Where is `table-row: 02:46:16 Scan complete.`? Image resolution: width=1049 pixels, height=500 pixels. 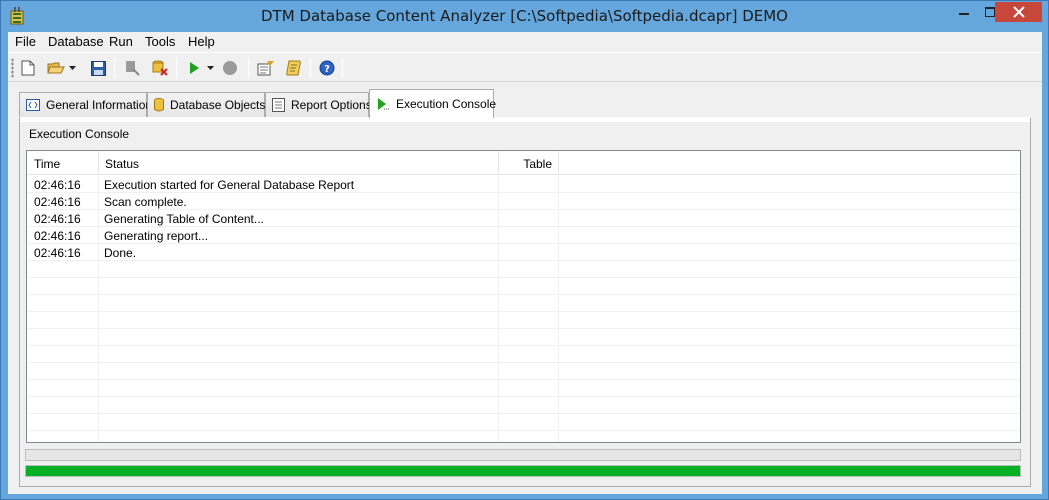
table-row: 02:46:16 Scan complete. is located at coordinates (523, 201).